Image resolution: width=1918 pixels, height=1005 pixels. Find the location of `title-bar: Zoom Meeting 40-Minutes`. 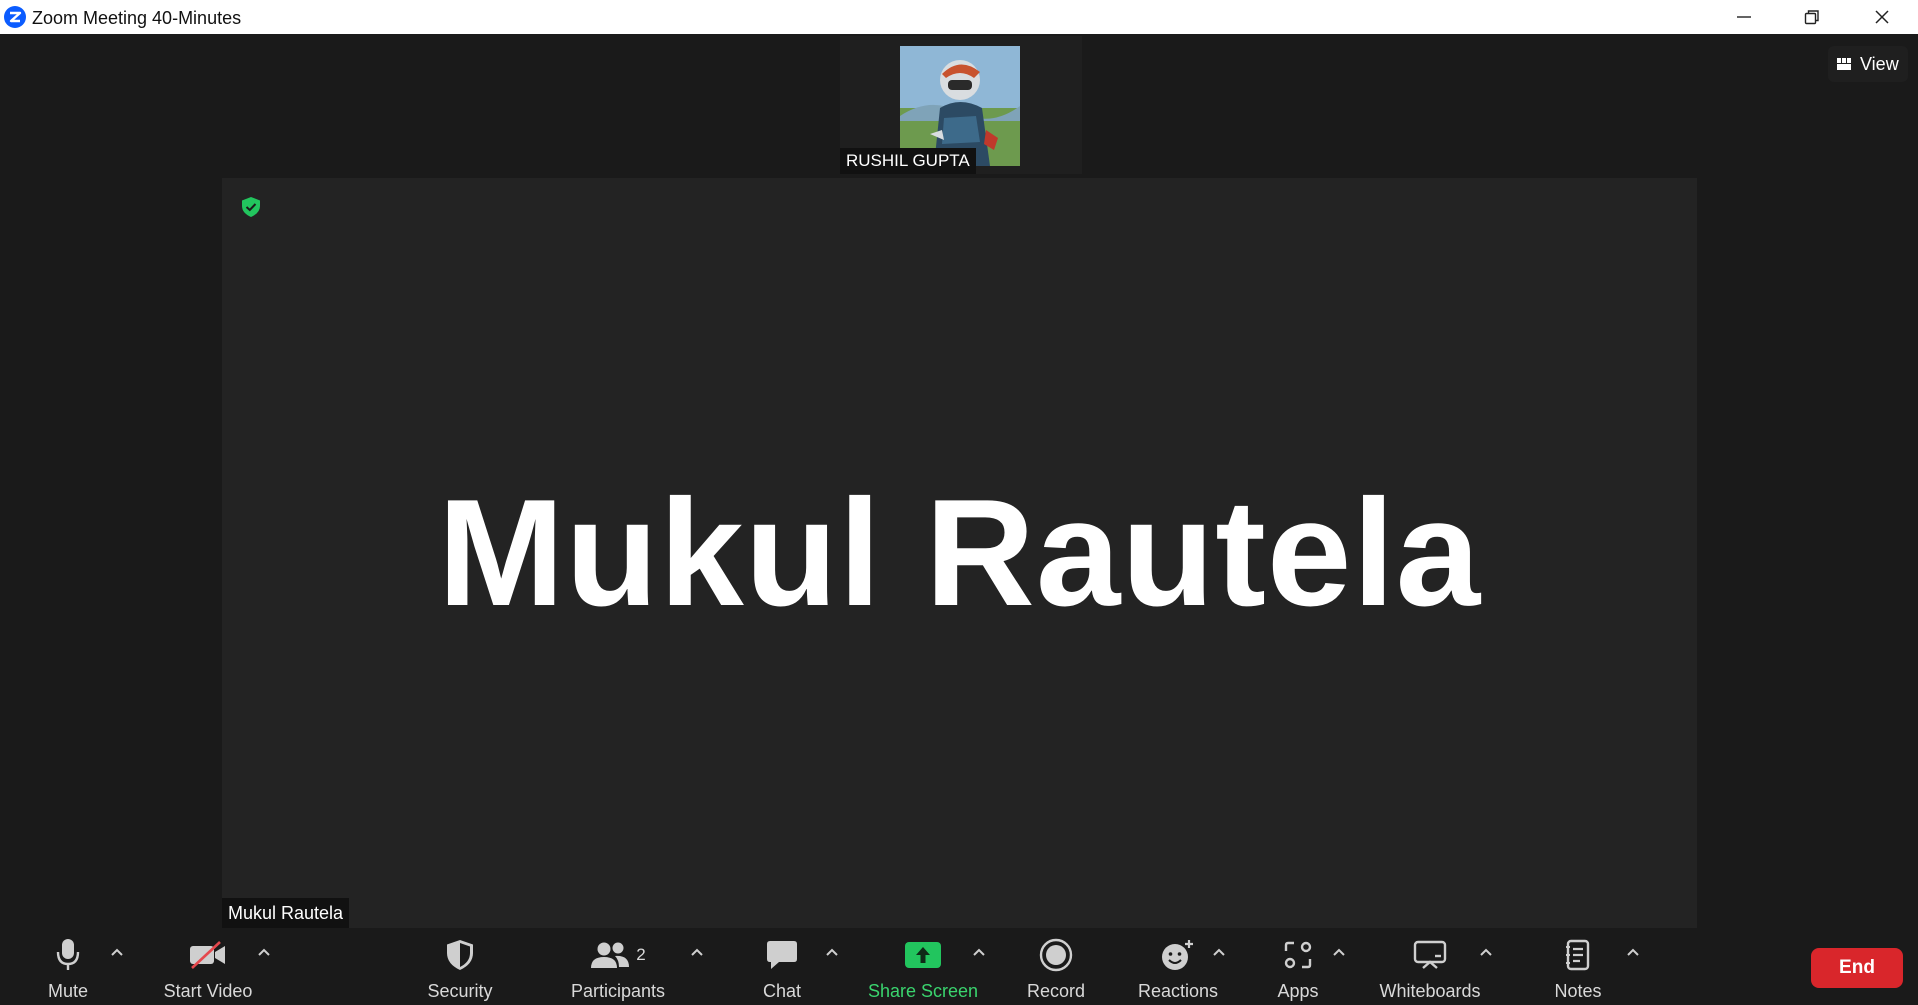

title-bar: Zoom Meeting 40-Minutes is located at coordinates (959, 17).